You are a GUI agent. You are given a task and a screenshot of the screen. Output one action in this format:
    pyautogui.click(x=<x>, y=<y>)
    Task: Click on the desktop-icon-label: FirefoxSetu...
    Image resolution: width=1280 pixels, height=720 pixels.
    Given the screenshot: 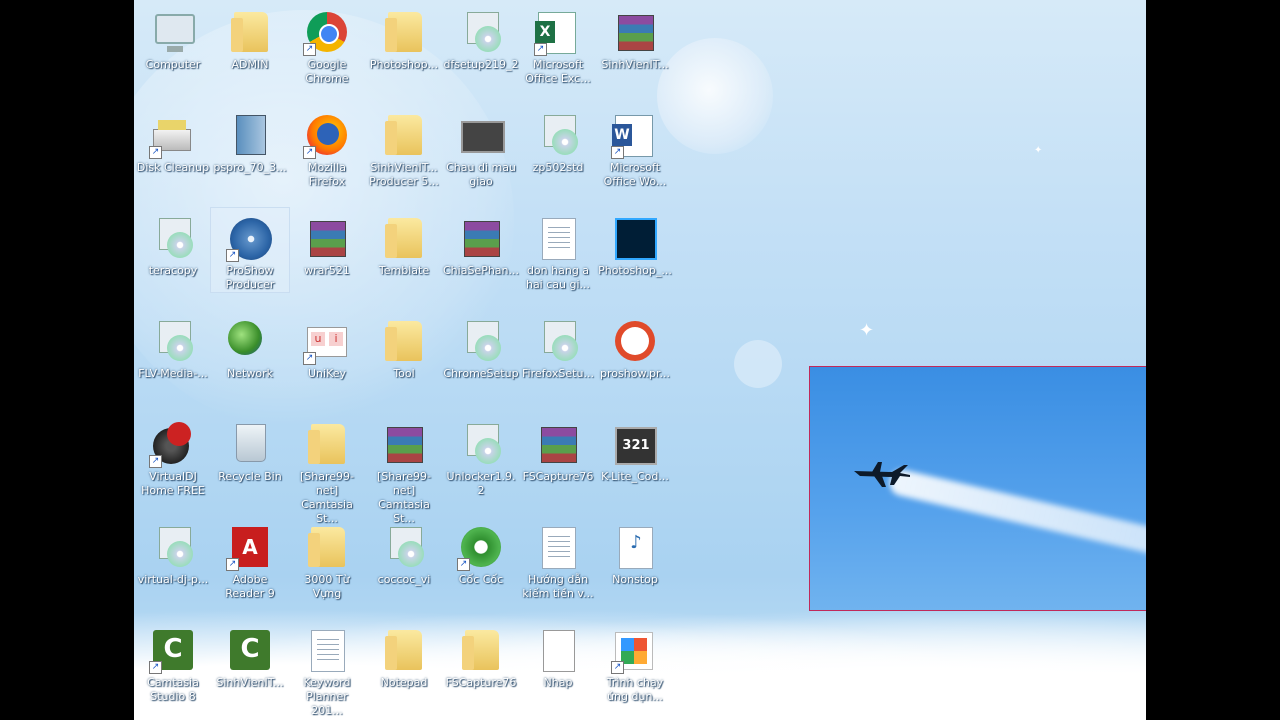 What is the action you would take?
    pyautogui.click(x=558, y=373)
    